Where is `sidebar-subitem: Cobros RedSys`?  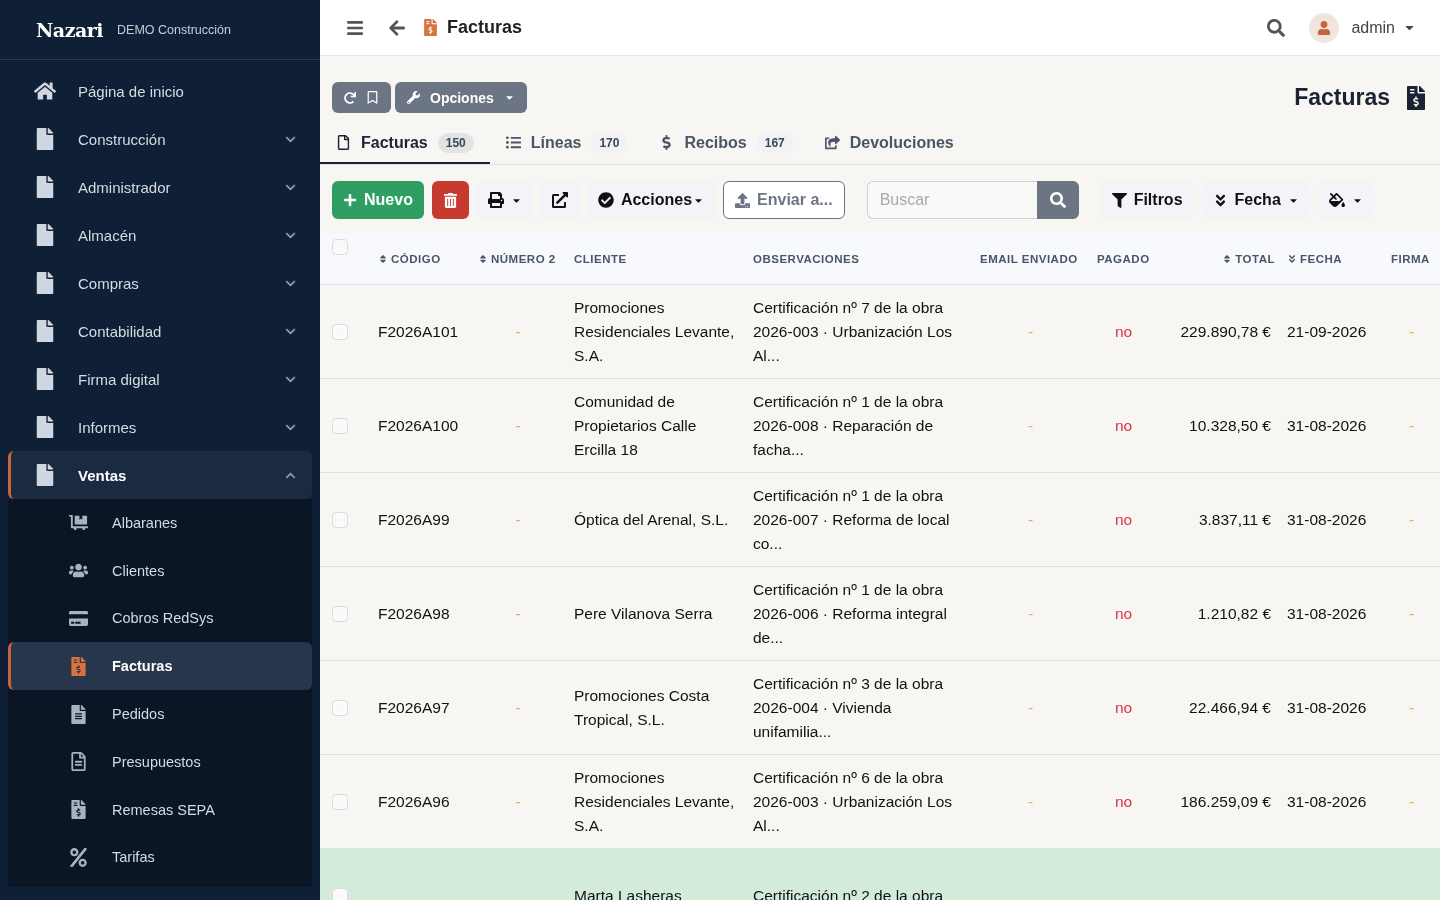
sidebar-subitem: Cobros RedSys is located at coordinates (160, 618).